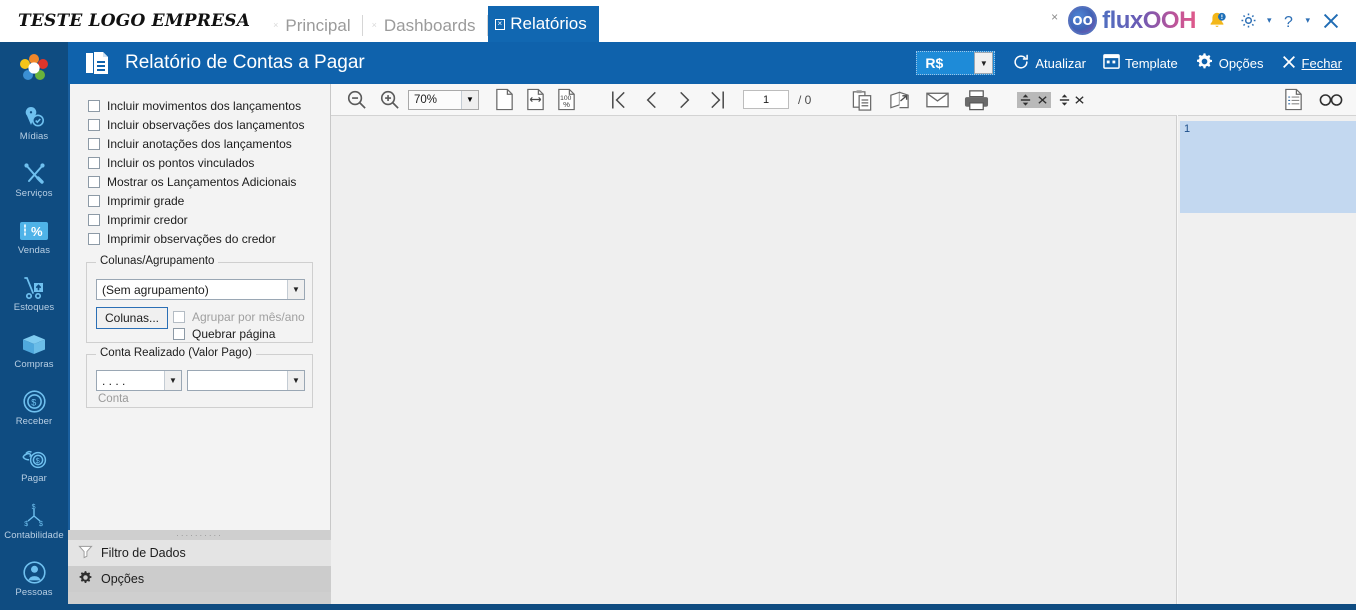 The height and width of the screenshot is (610, 1356). I want to click on account-code-select: . . . . ▼, so click(139, 380).